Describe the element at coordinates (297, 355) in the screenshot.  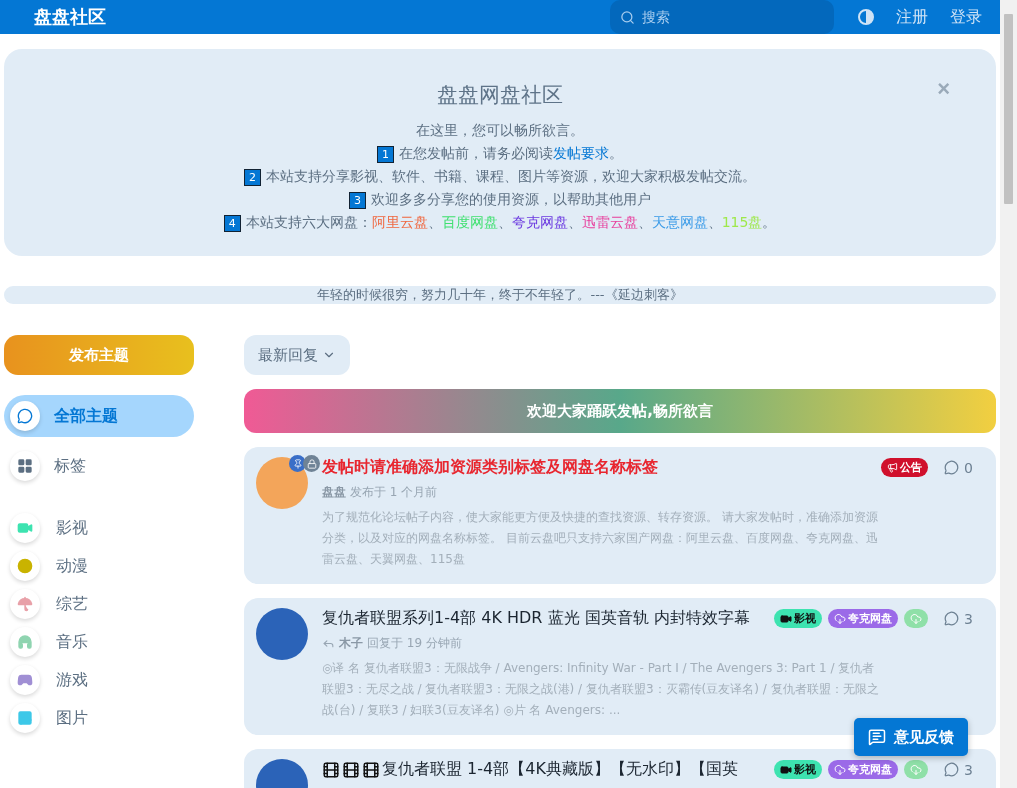
I see `sort-dropdown: 最新回复` at that location.